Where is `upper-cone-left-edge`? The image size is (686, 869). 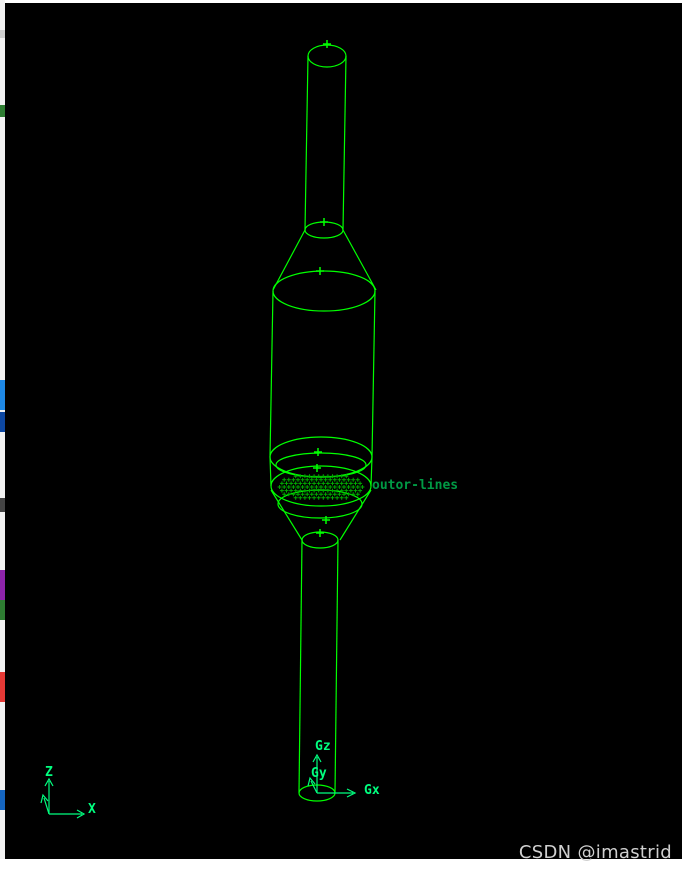
upper-cone-left-edge is located at coordinates (289, 260).